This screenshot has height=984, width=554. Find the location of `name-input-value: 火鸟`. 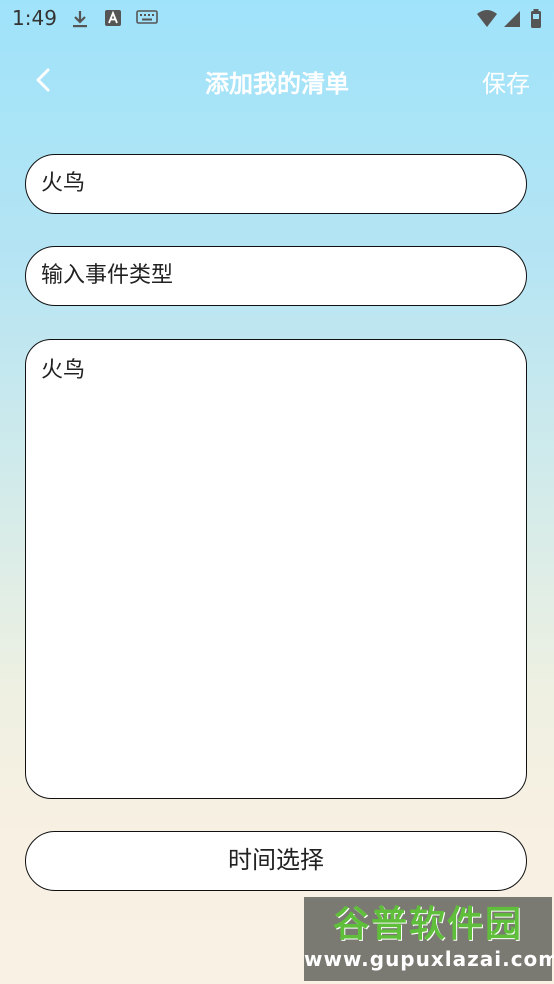

name-input-value: 火鸟 is located at coordinates (63, 183).